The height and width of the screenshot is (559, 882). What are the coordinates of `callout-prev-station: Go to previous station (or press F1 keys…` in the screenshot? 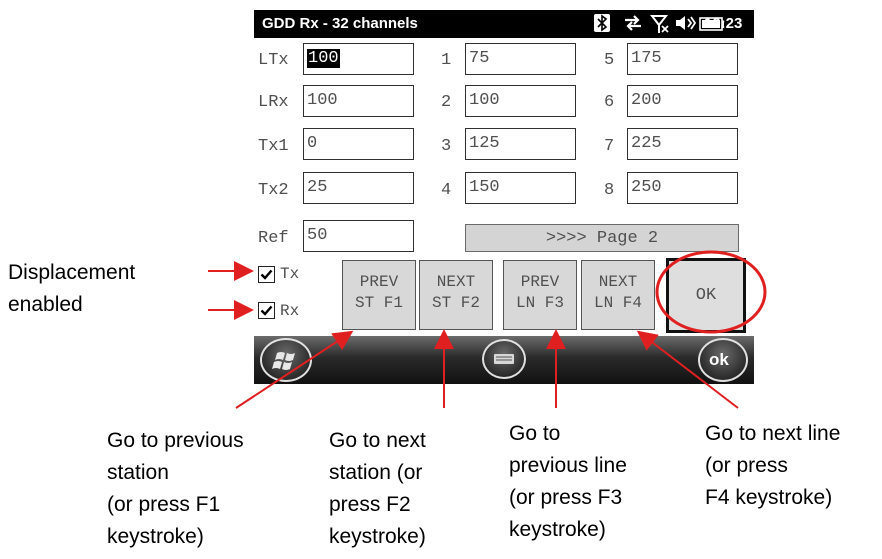 It's located at (175, 489).